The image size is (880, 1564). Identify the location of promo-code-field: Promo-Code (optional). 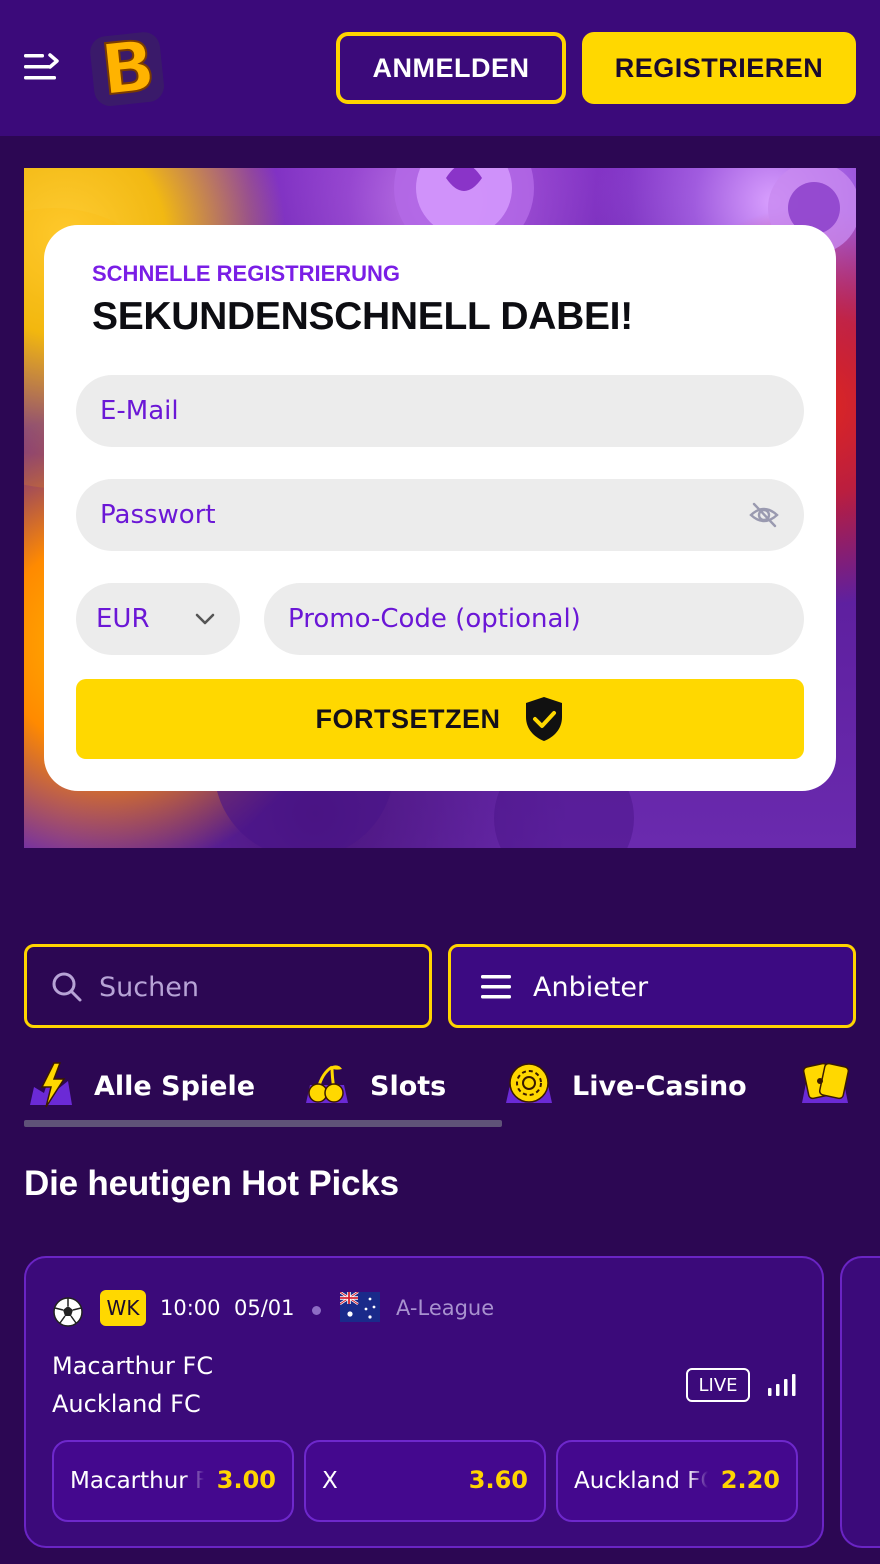
(534, 619).